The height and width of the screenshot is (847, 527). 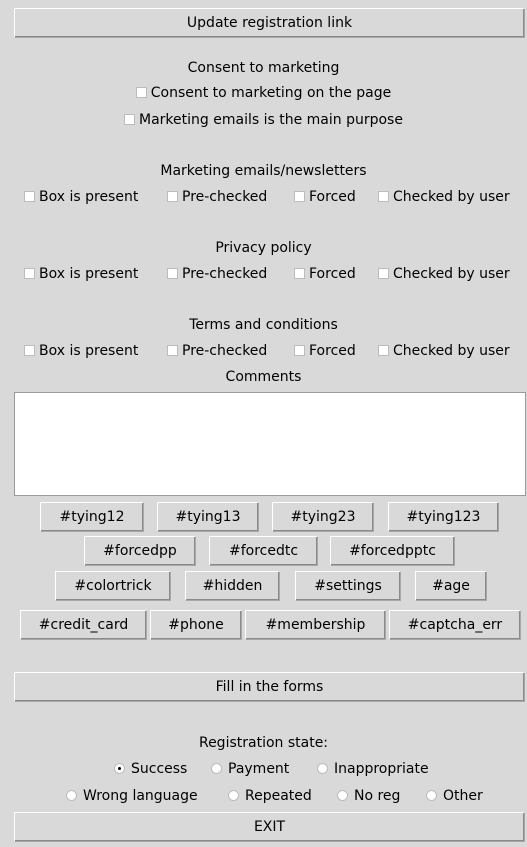 What do you see at coordinates (172, 350) in the screenshot?
I see `terms-prechecked-checkbox` at bounding box center [172, 350].